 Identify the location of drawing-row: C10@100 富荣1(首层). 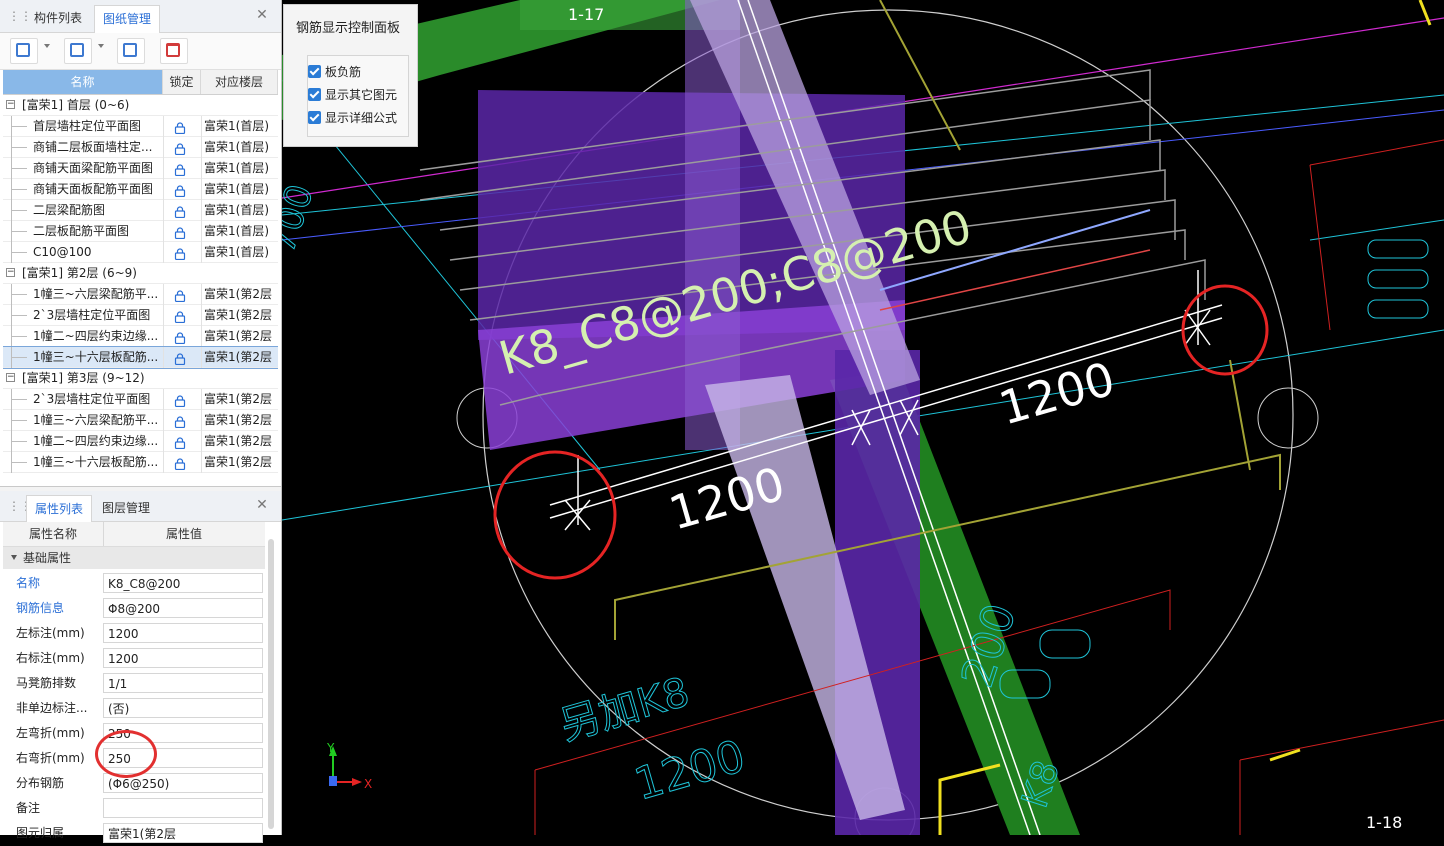
(140, 252).